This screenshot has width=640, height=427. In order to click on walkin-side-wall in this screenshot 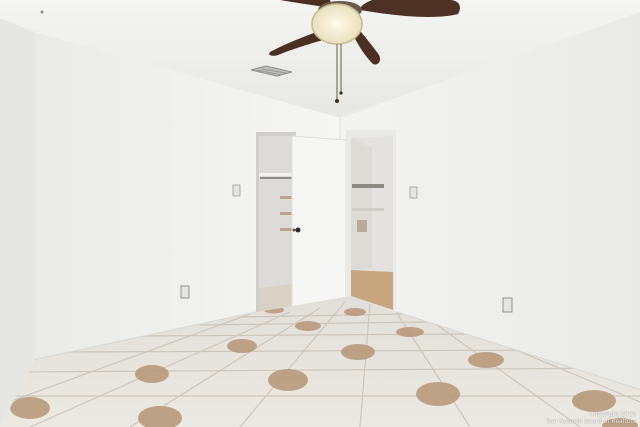, I will do `click(361, 204)`.